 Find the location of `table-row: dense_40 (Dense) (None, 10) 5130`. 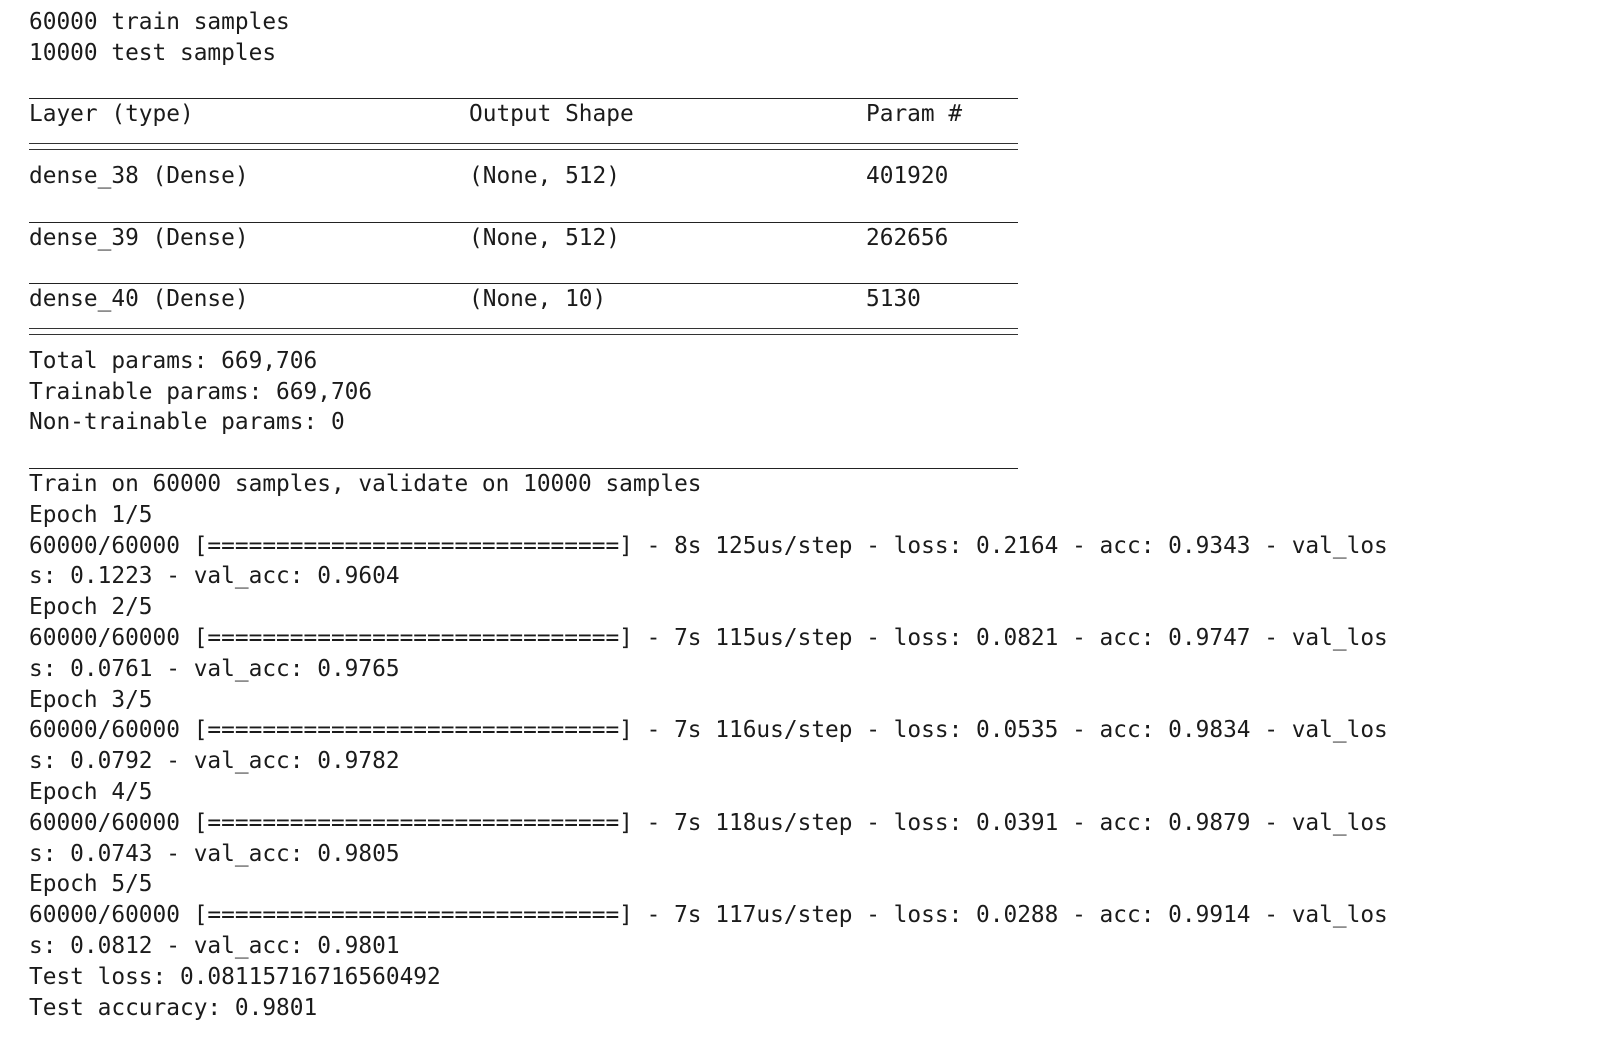

table-row: dense_40 (Dense) (None, 10) 5130 is located at coordinates (523, 299).